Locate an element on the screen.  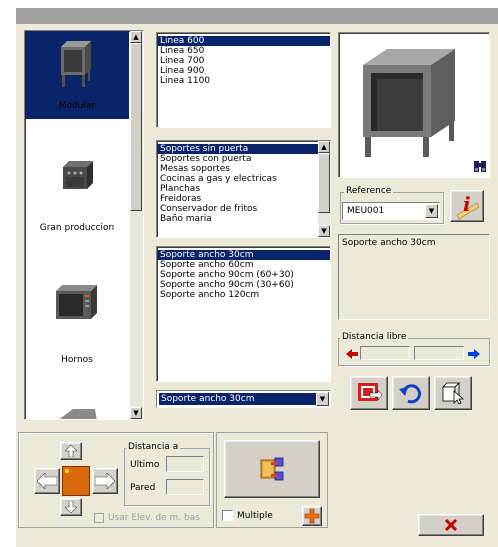
close-icon is located at coordinates (451, 525).